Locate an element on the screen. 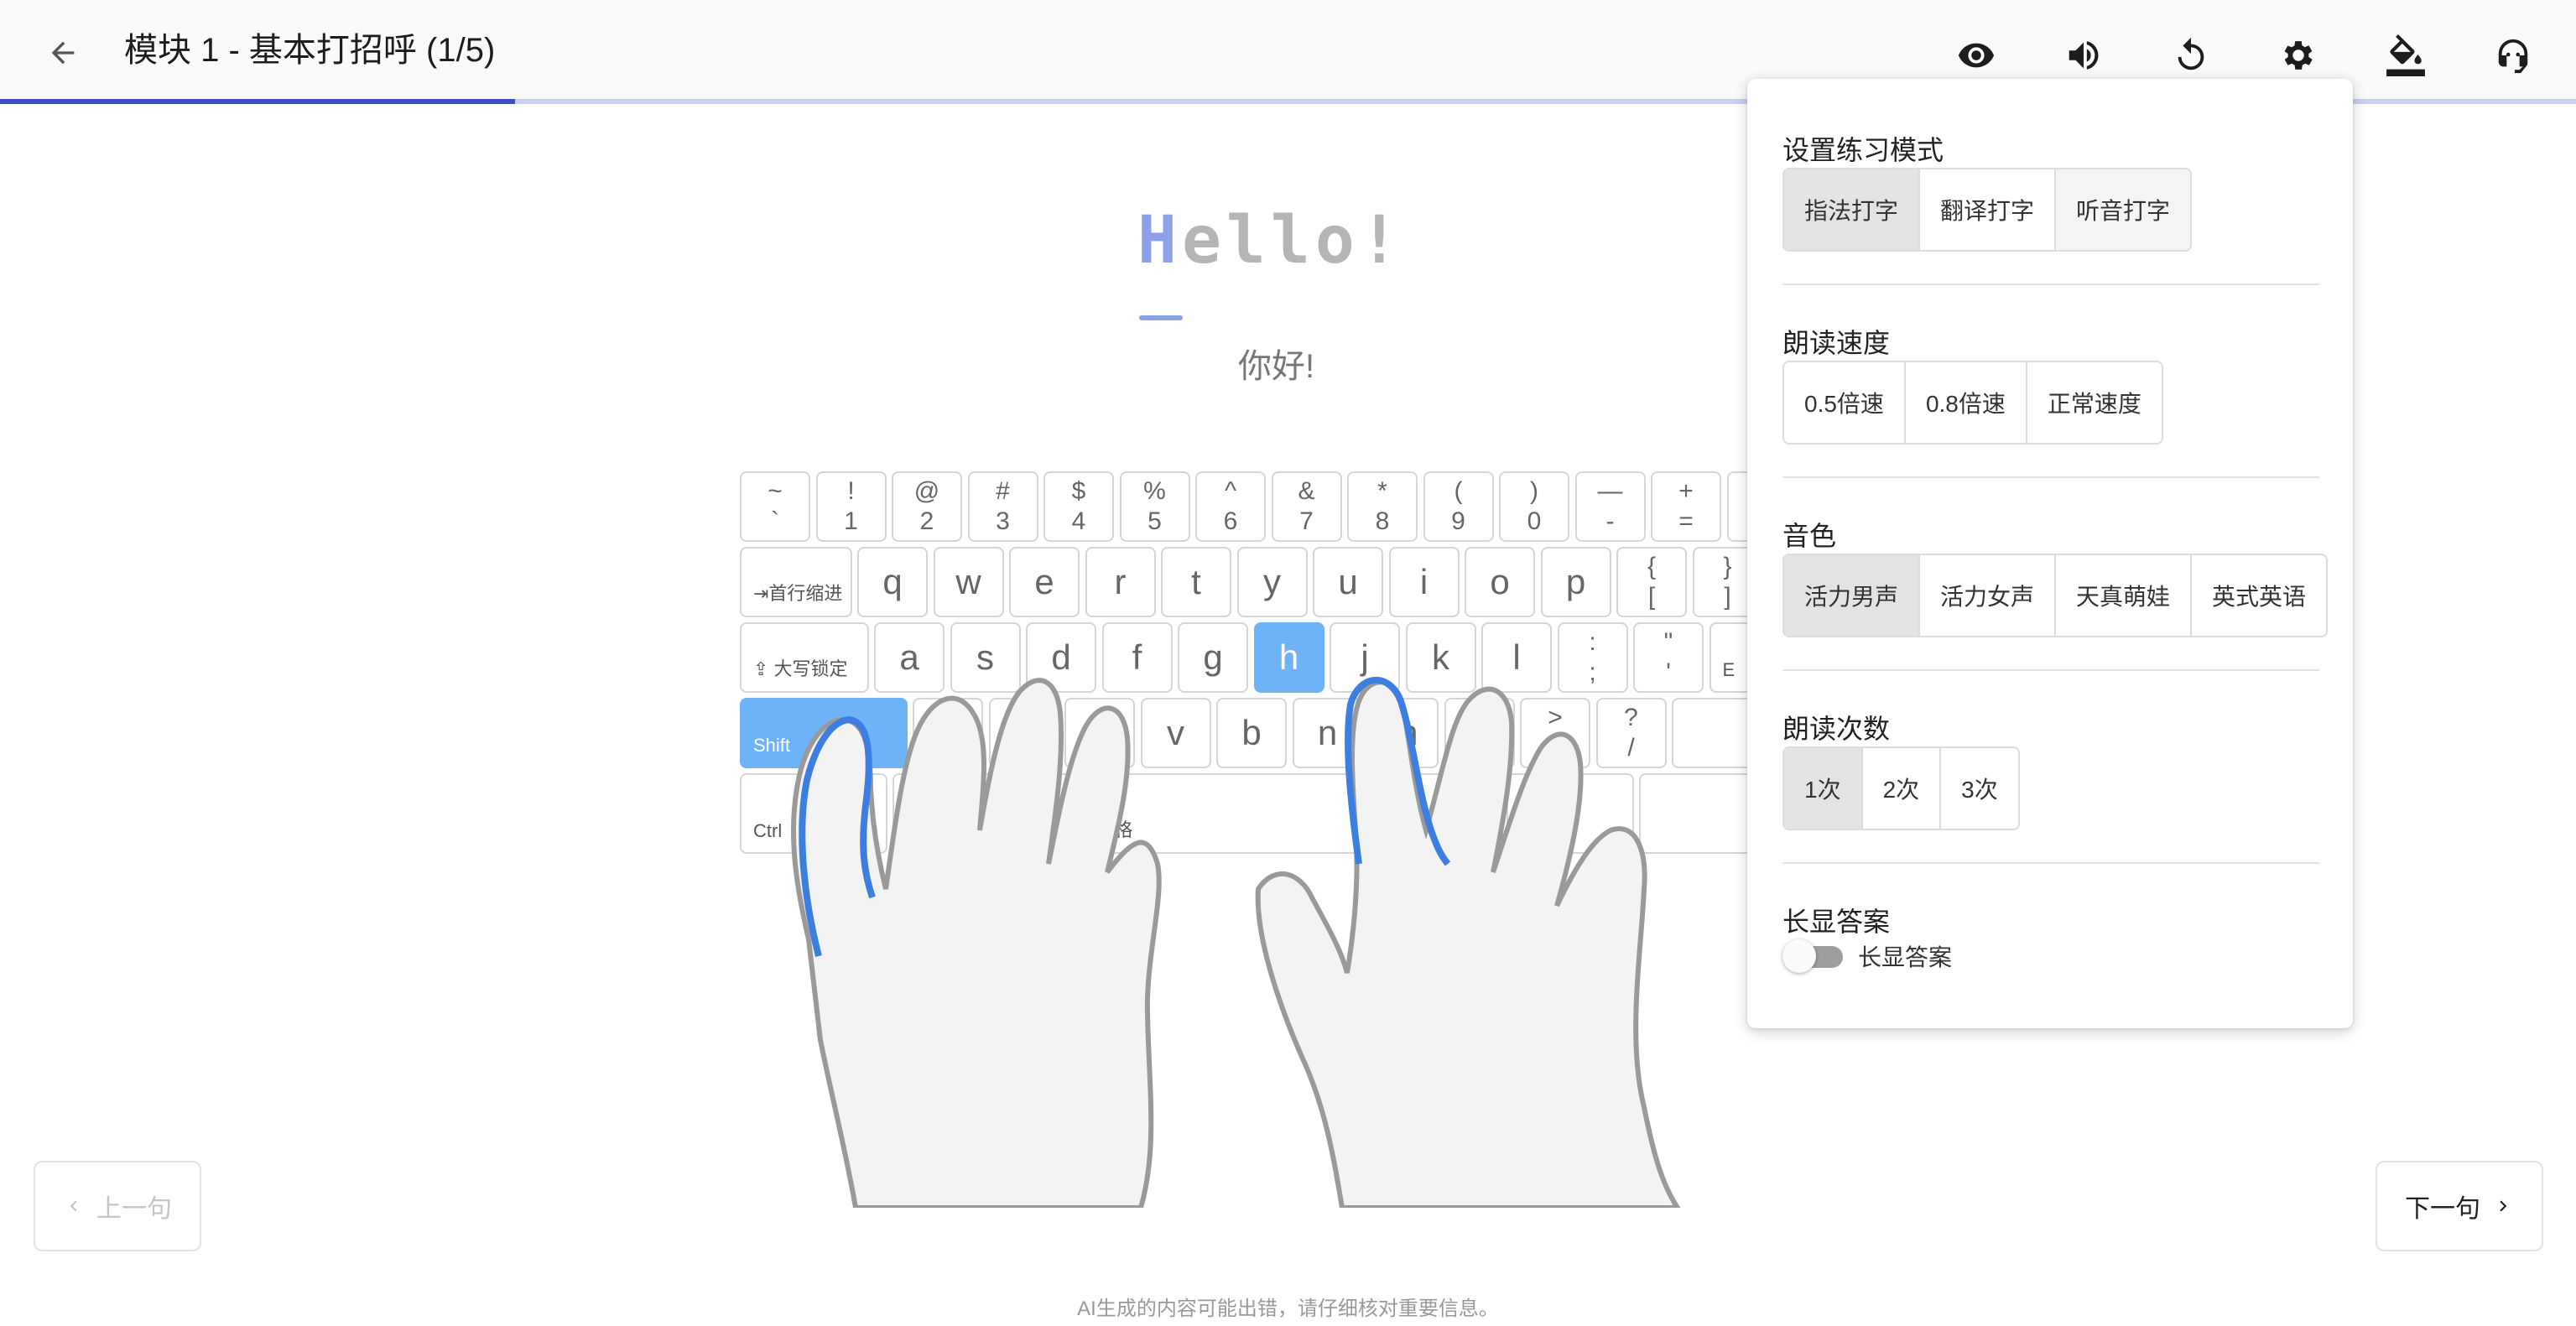 Image resolution: width=2576 pixels, height=1326 pixels. key-base-symbol: 4 is located at coordinates (1078, 521).